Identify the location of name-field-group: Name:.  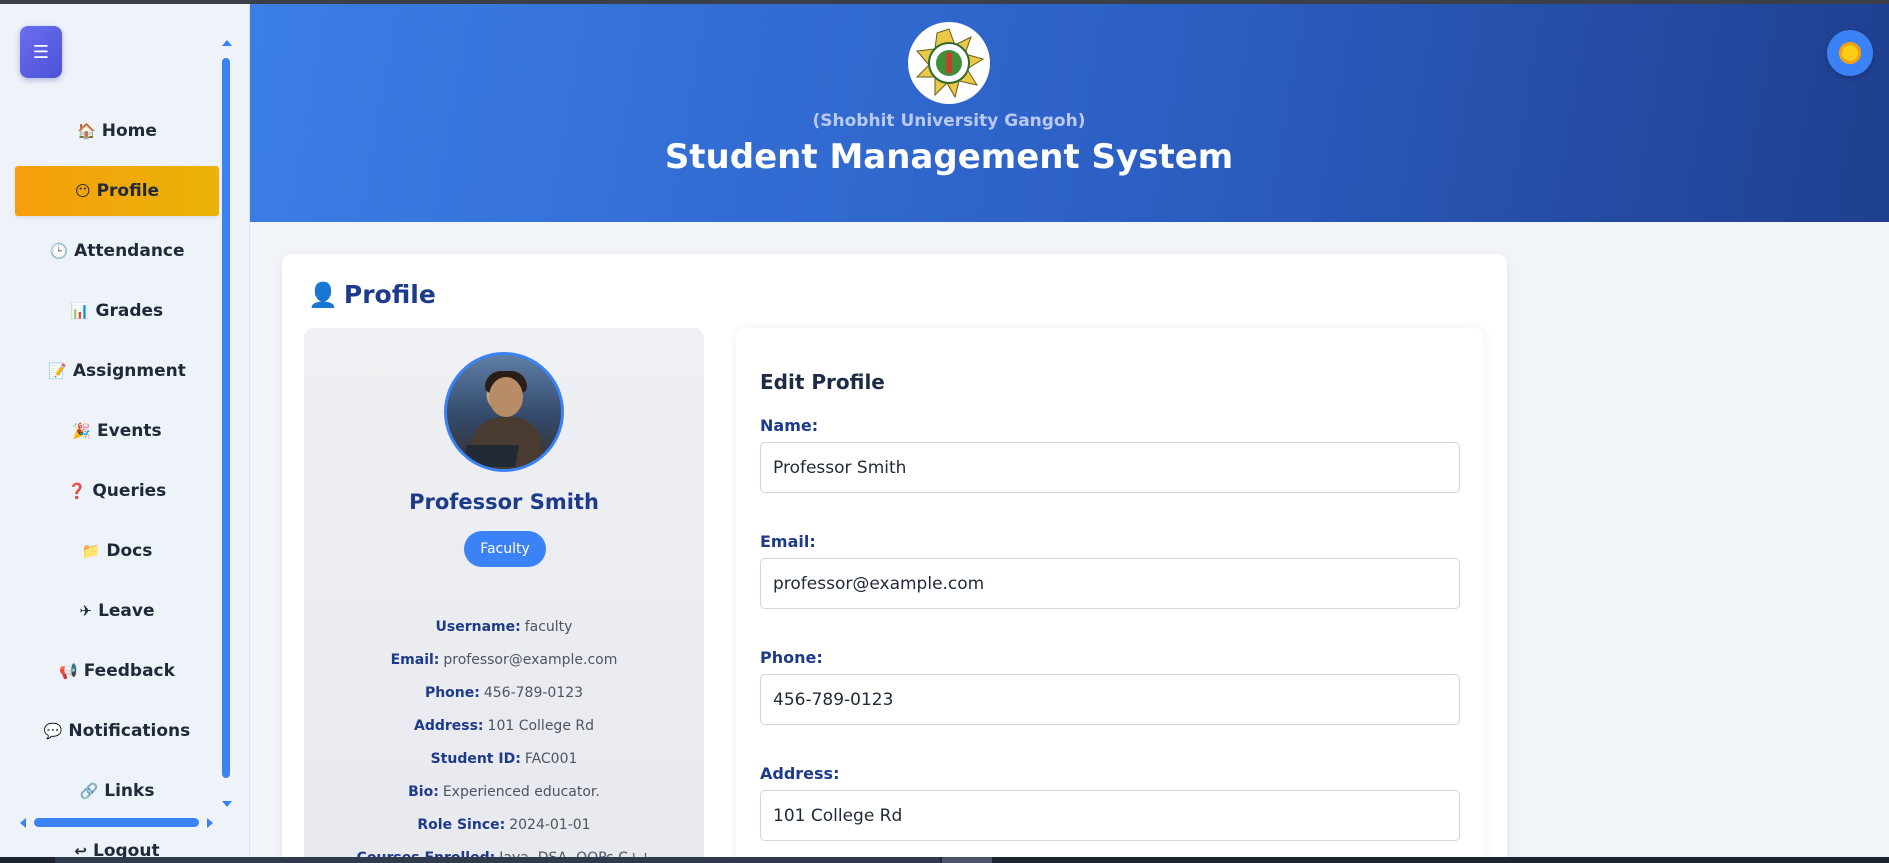
(1110, 454).